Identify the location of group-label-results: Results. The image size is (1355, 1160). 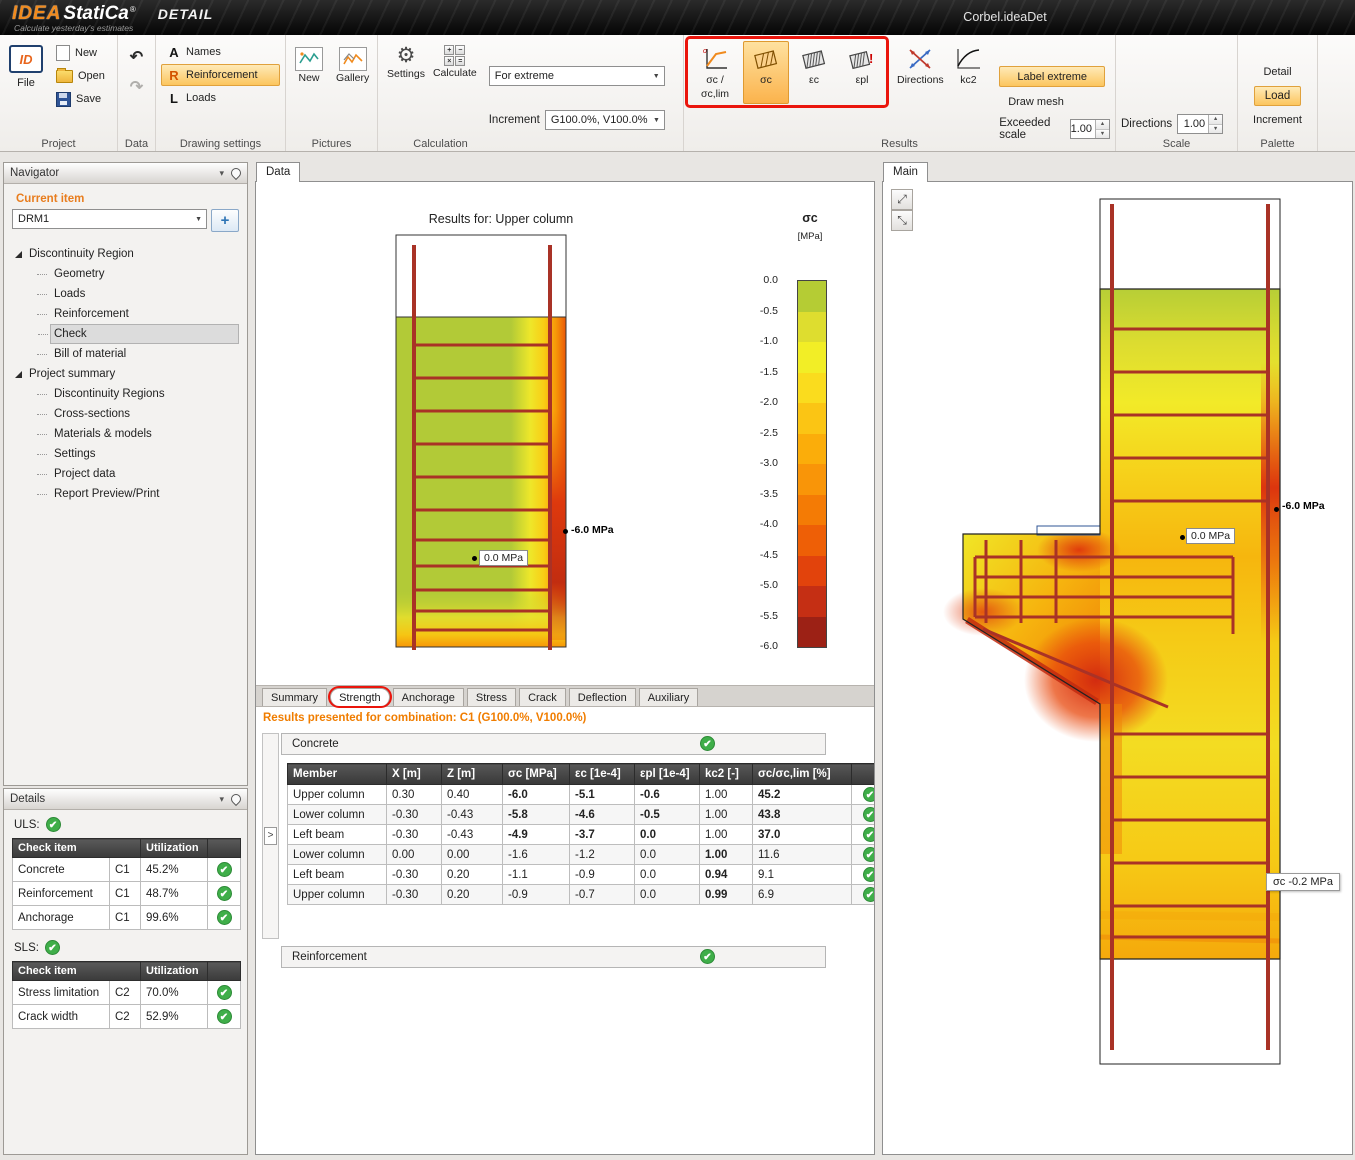
(899, 144).